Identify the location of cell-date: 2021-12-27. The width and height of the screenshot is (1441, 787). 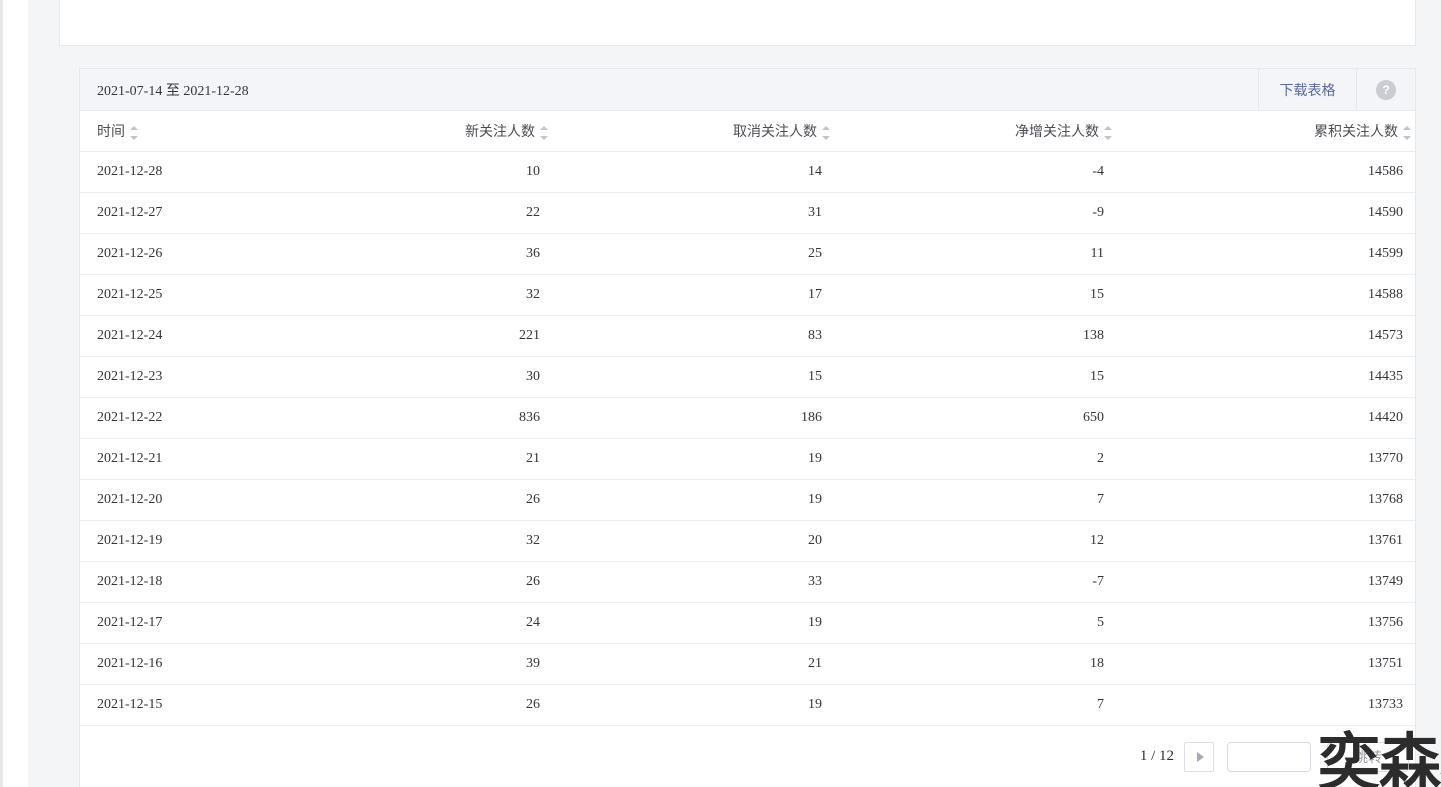
(175, 213).